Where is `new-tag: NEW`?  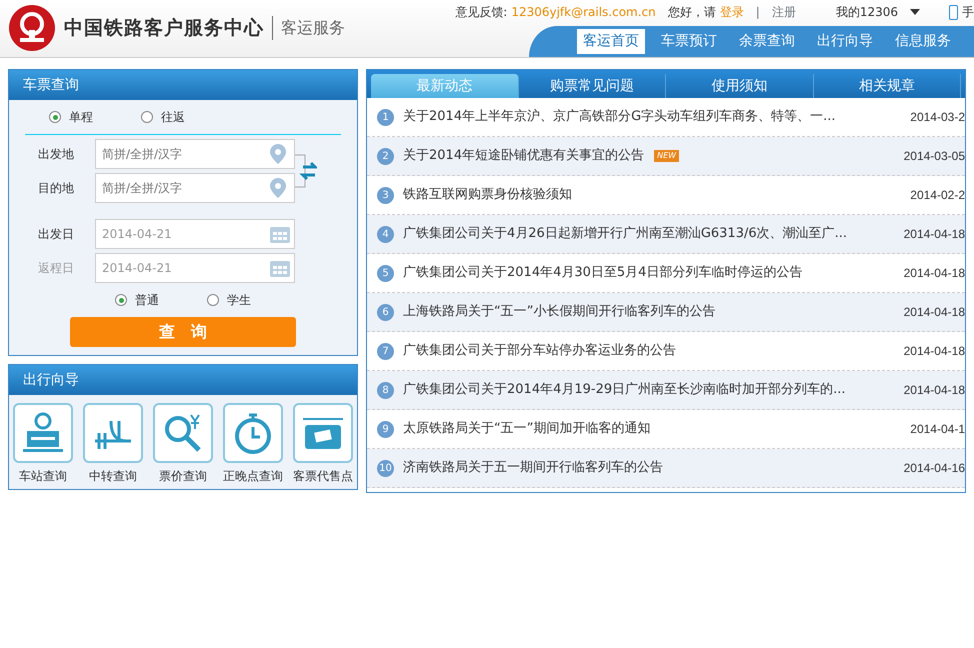
new-tag: NEW is located at coordinates (667, 156).